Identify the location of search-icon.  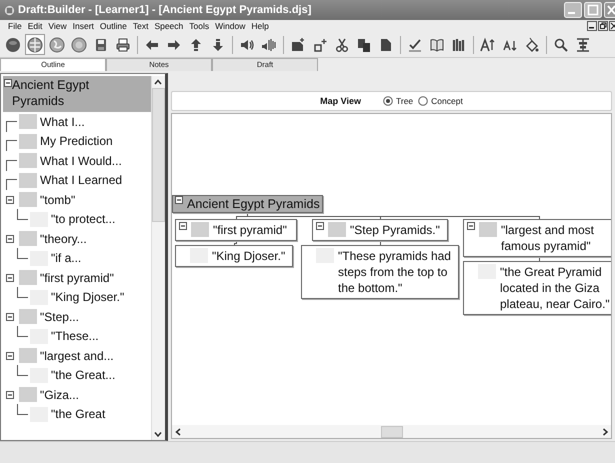
(561, 44).